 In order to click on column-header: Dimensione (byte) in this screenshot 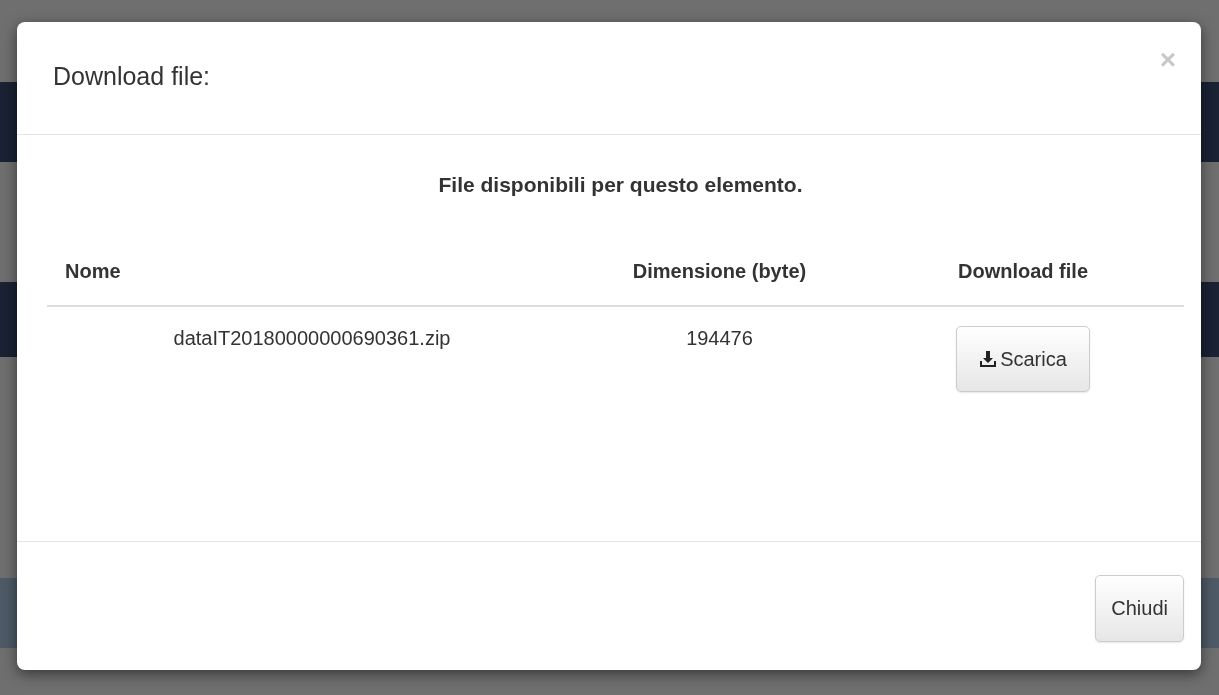, I will do `click(719, 283)`.